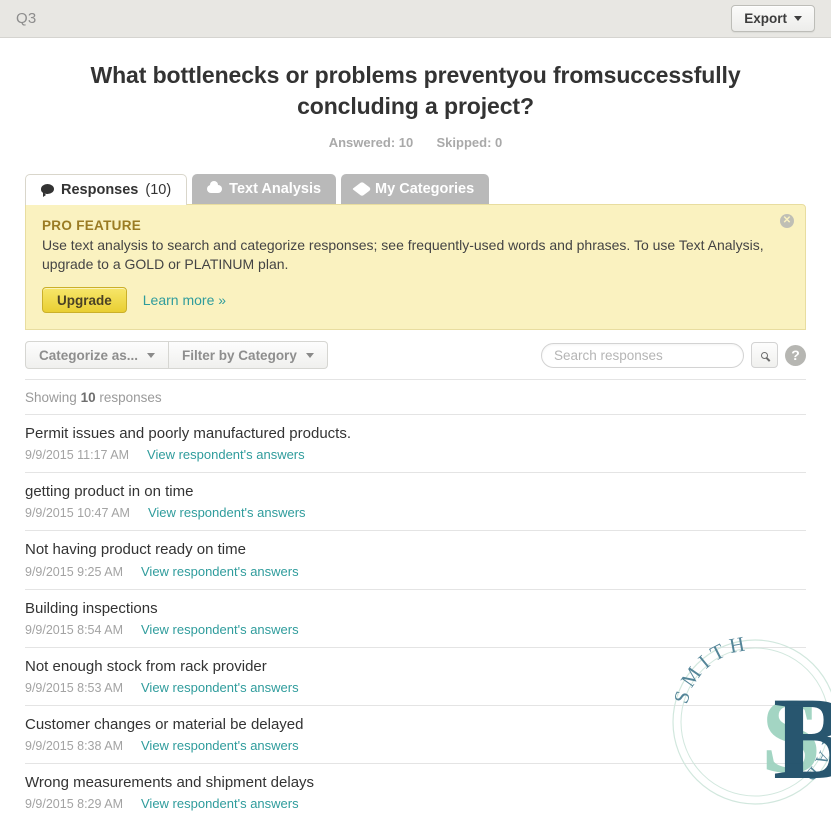 This screenshot has height=818, width=831. I want to click on top-bar-actions: Export, so click(773, 18).